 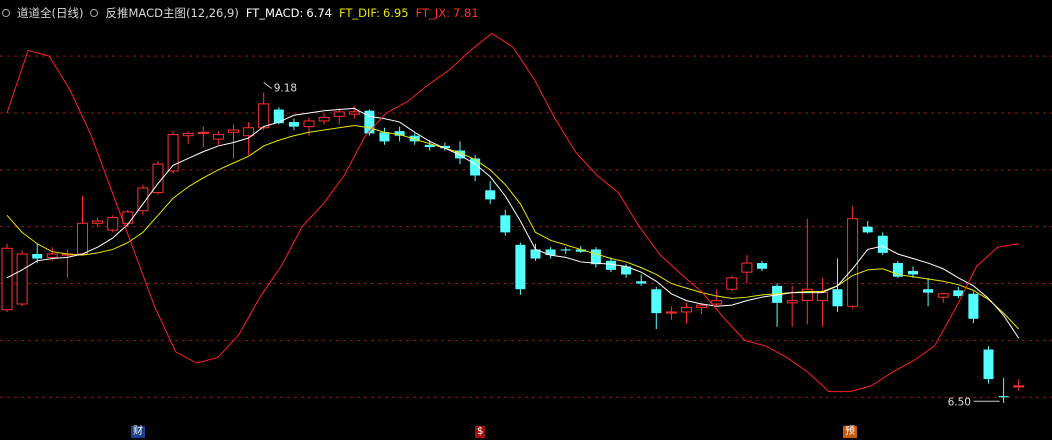 I want to click on forecast-marker: 预, so click(x=850, y=432).